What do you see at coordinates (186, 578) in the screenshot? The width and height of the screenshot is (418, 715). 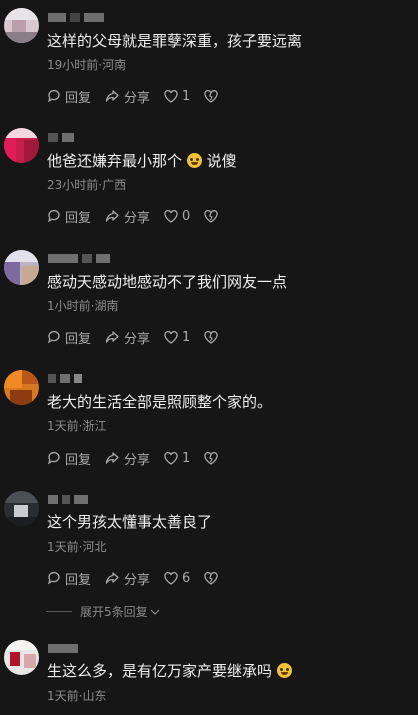 I see `like-count: 6` at bounding box center [186, 578].